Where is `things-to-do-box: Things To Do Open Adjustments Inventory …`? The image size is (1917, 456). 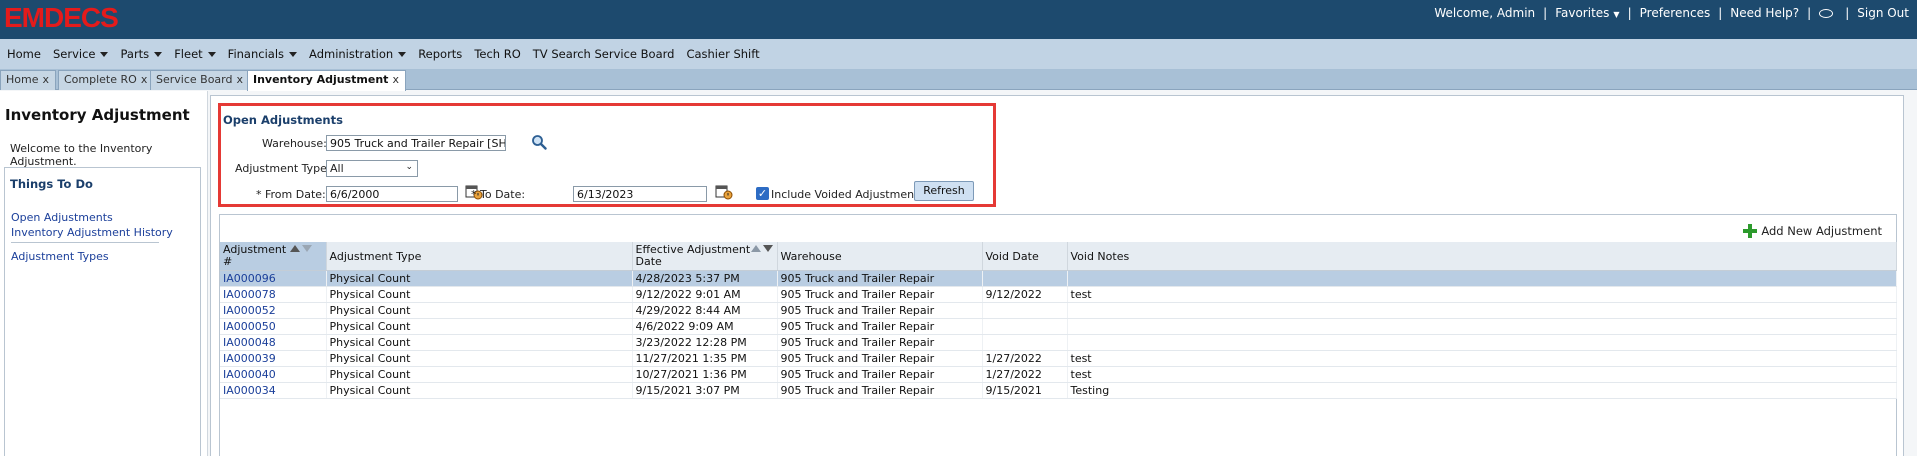 things-to-do-box: Things To Do Open Adjustments Inventory … is located at coordinates (102, 311).